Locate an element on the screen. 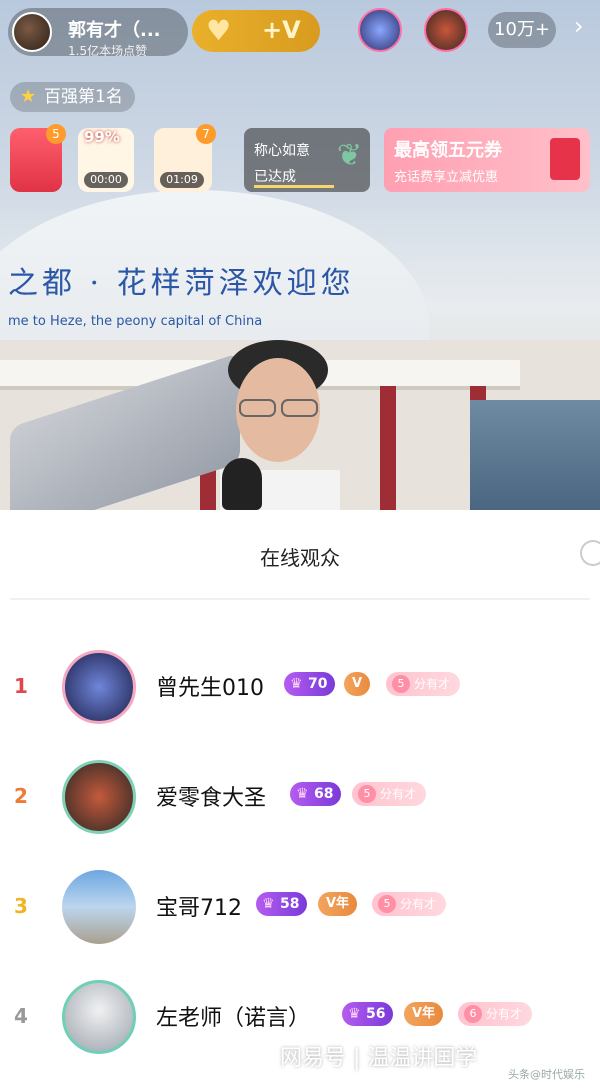  wish-status: 已达成 is located at coordinates (275, 177).